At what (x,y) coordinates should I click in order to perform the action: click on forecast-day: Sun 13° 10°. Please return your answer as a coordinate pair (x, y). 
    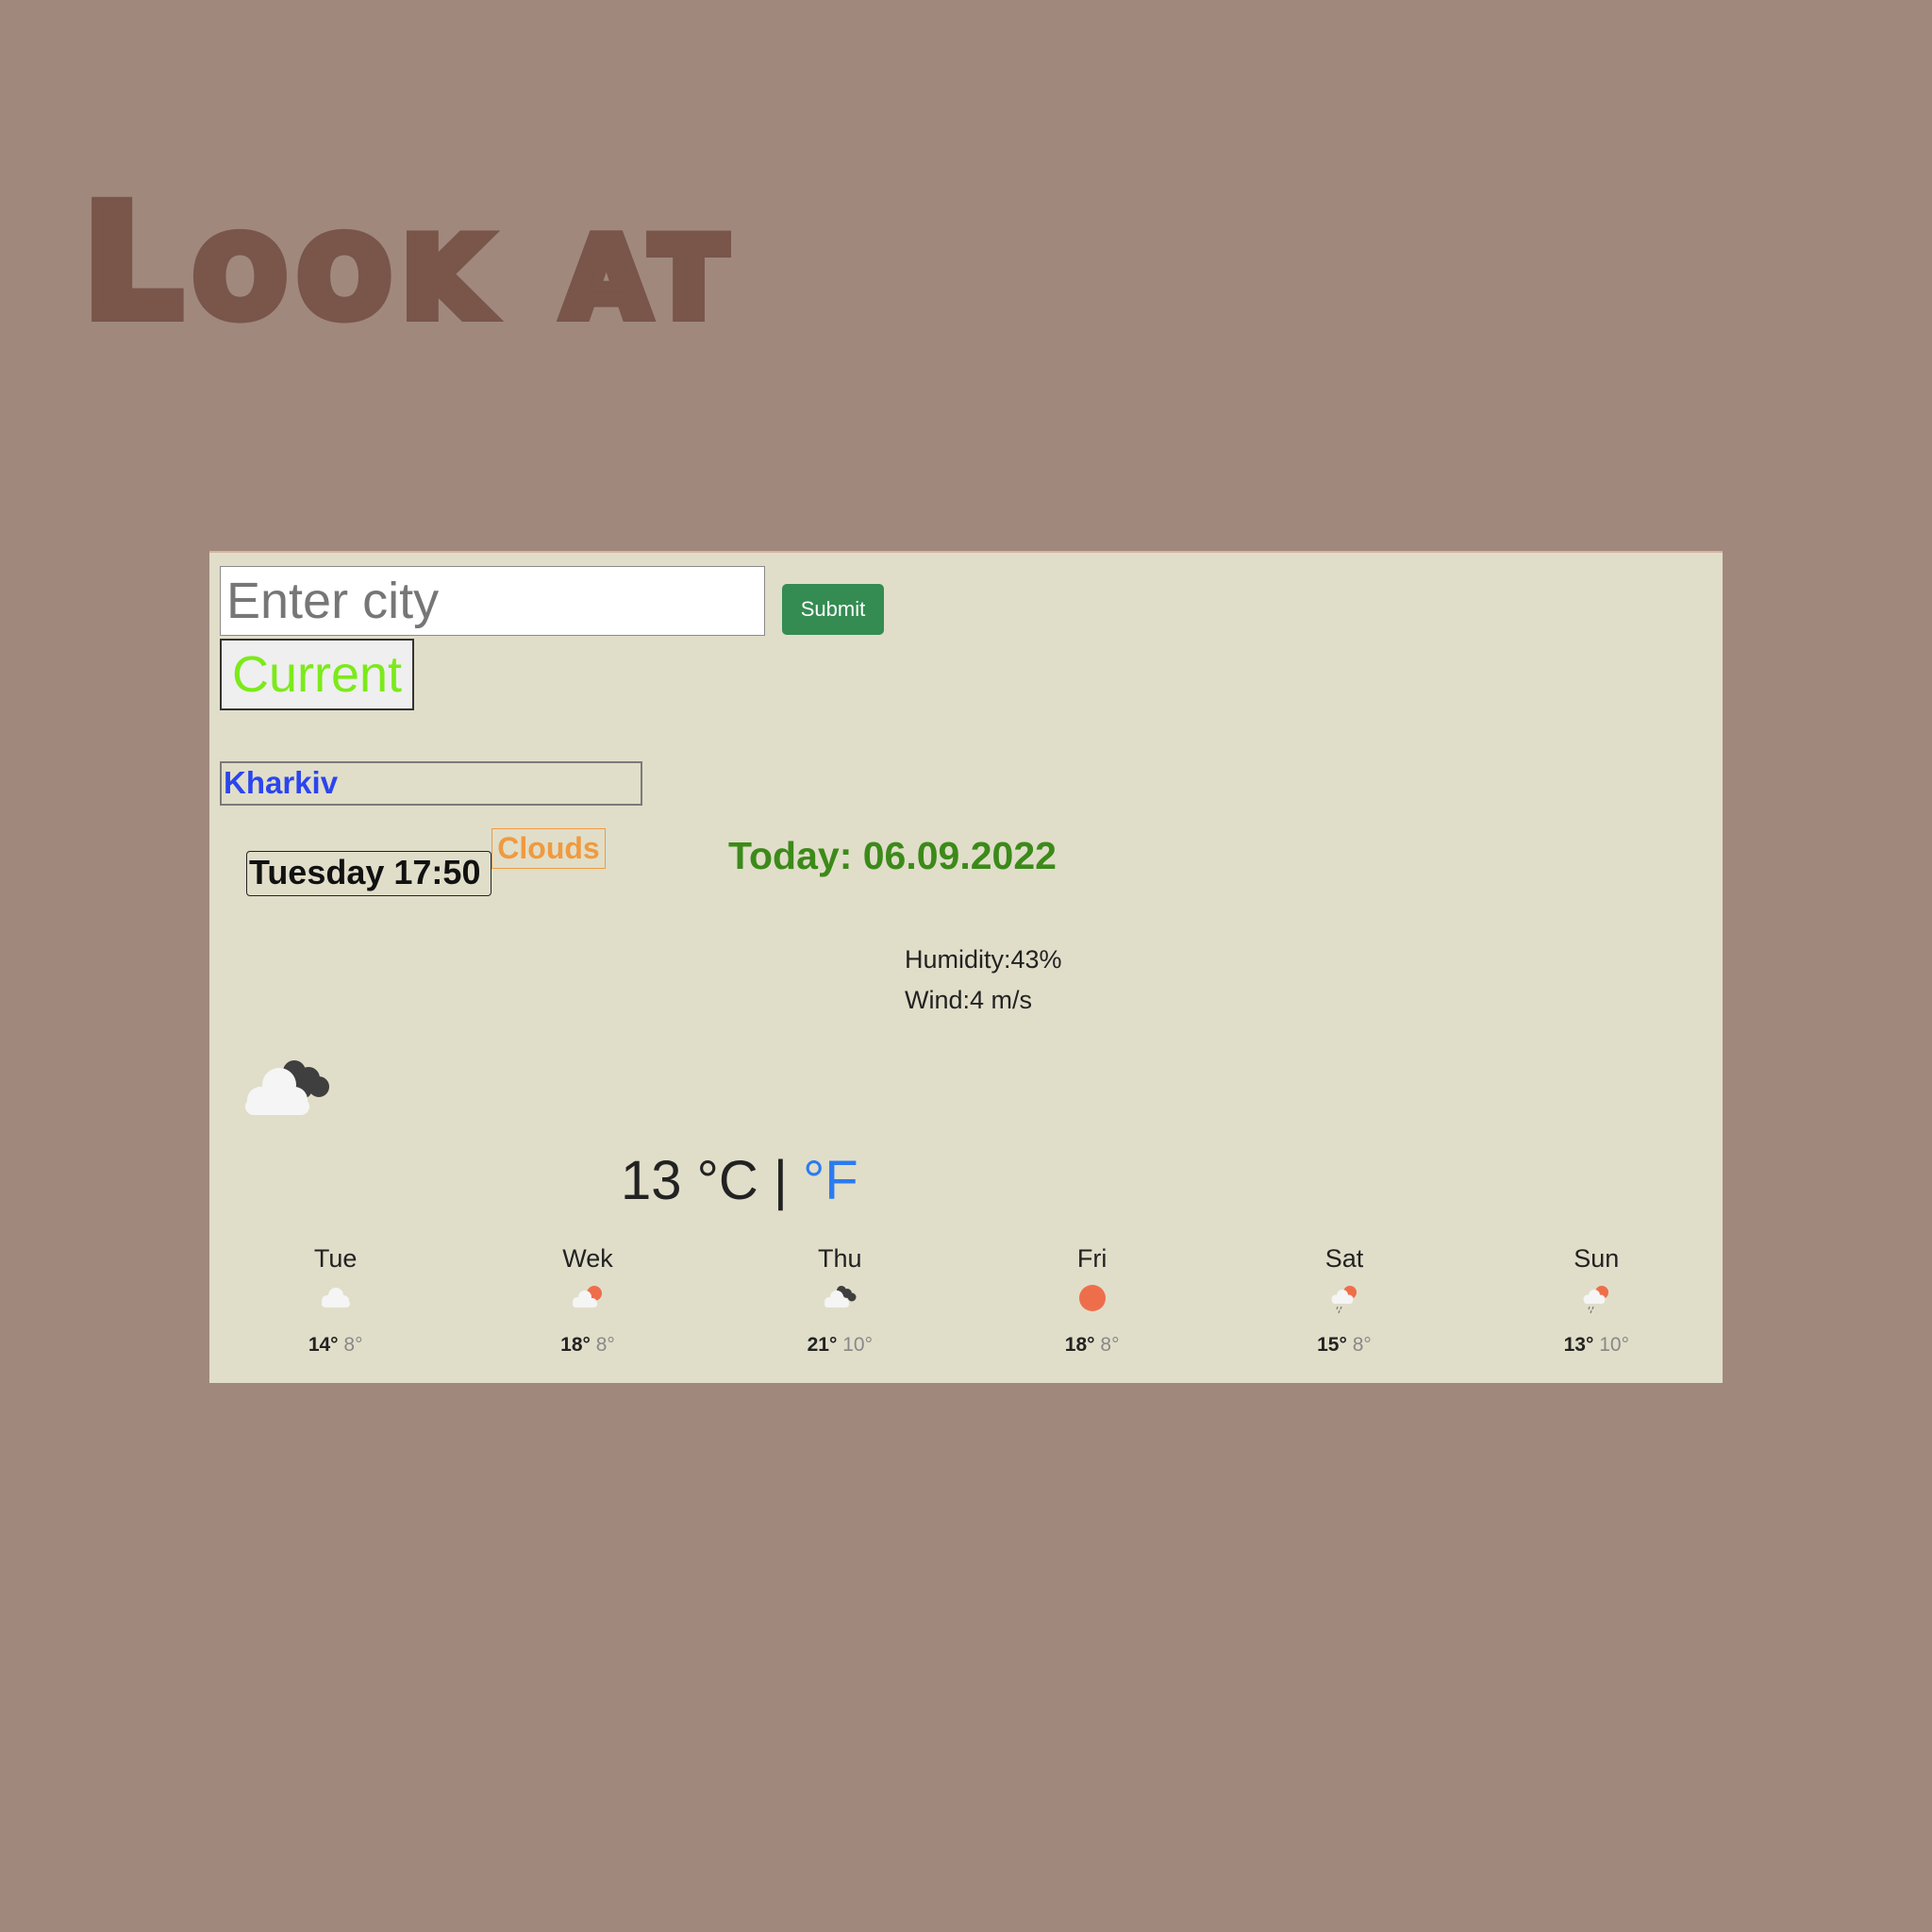
    Looking at the image, I should click on (1596, 1300).